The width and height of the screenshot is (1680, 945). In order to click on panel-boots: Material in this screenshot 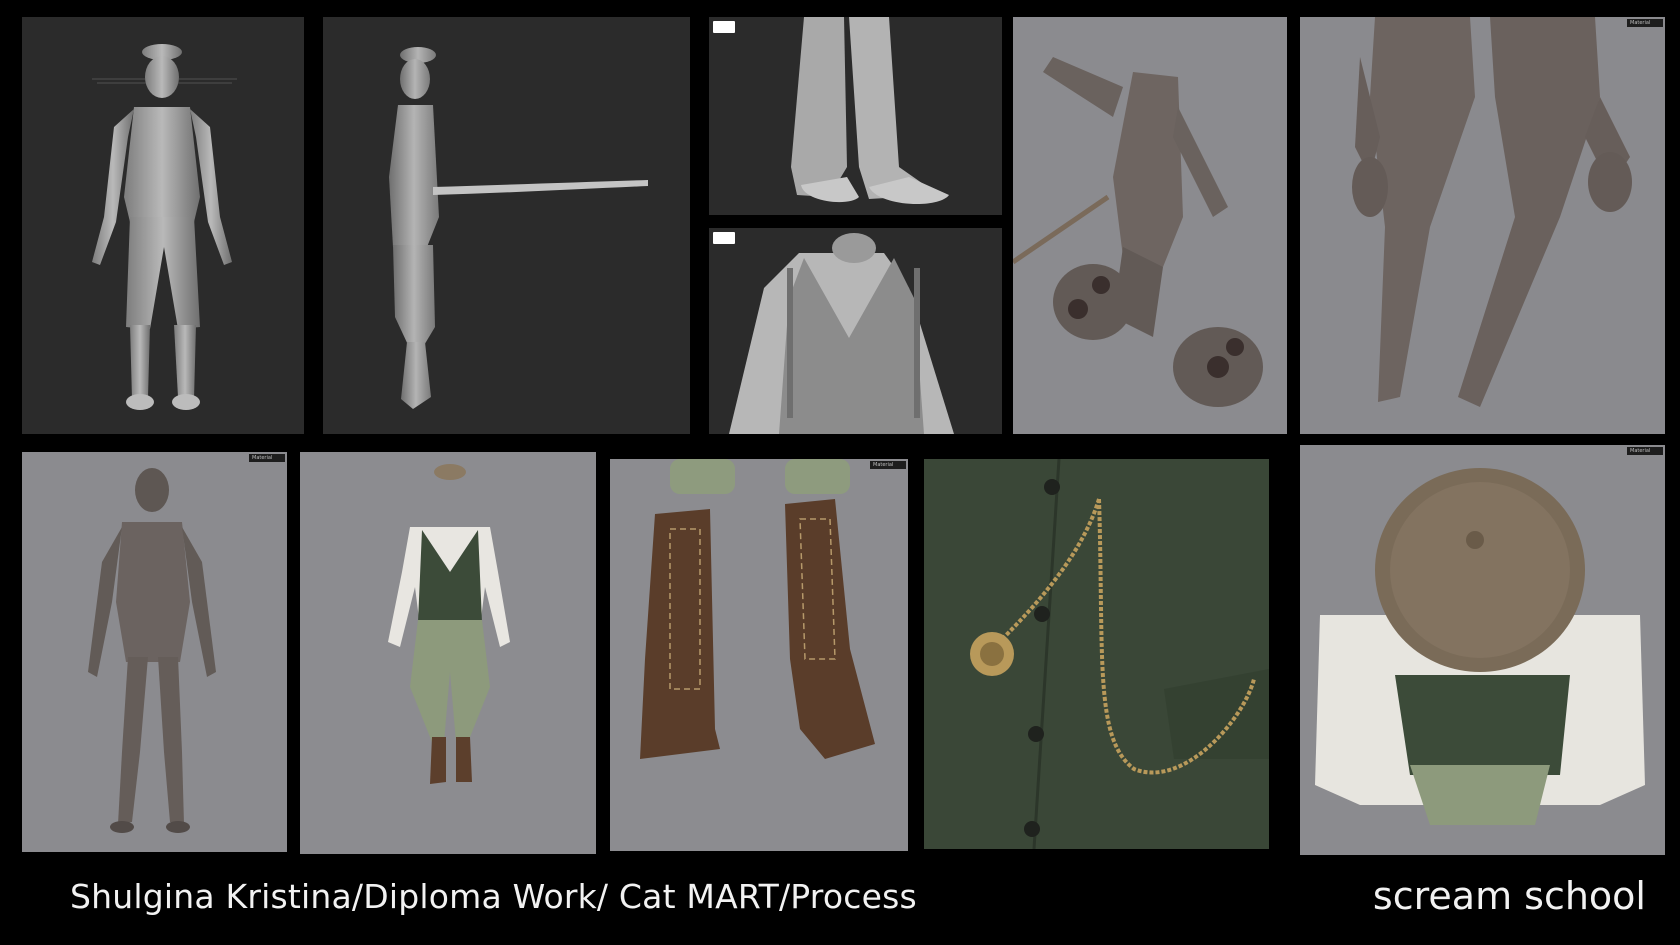, I will do `click(759, 655)`.